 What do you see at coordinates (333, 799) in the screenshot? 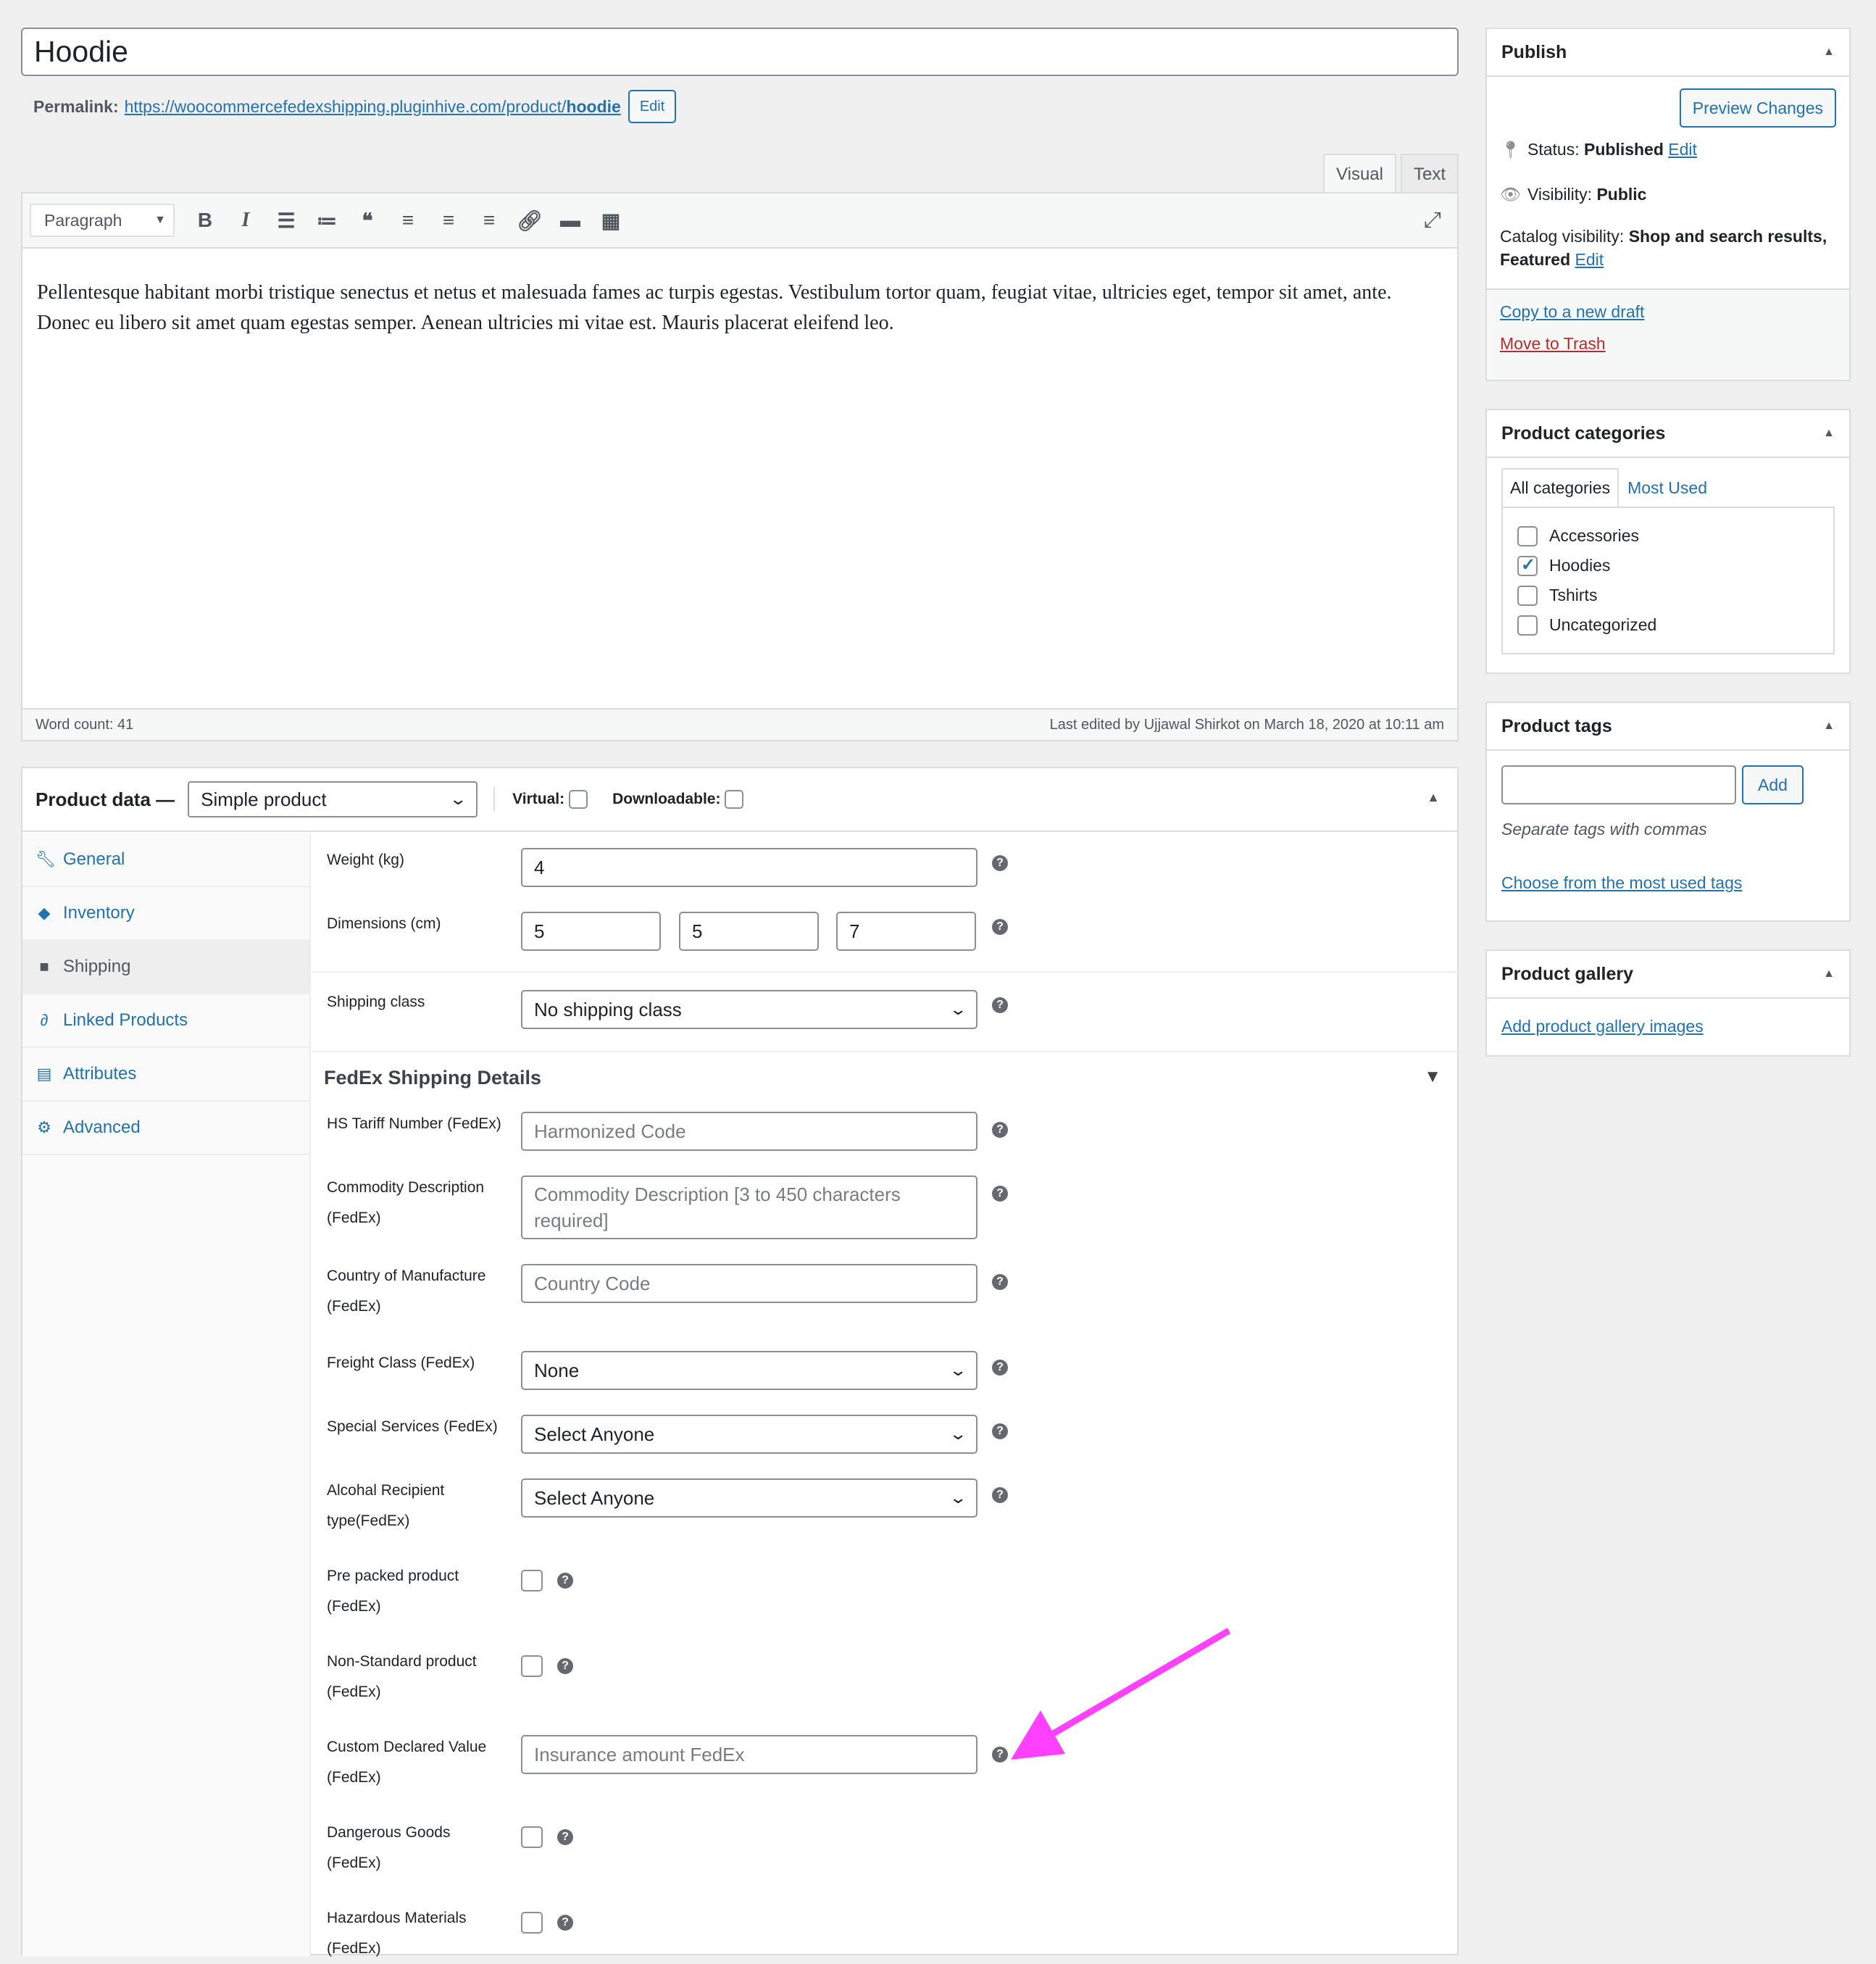
I see `product-type-select: Simple product ⌄` at bounding box center [333, 799].